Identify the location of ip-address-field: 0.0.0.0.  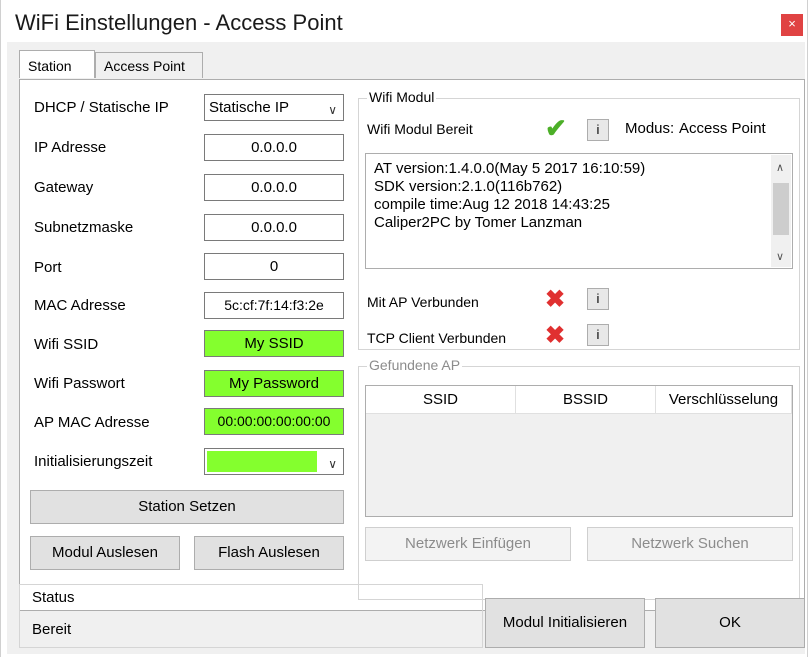
(274, 147).